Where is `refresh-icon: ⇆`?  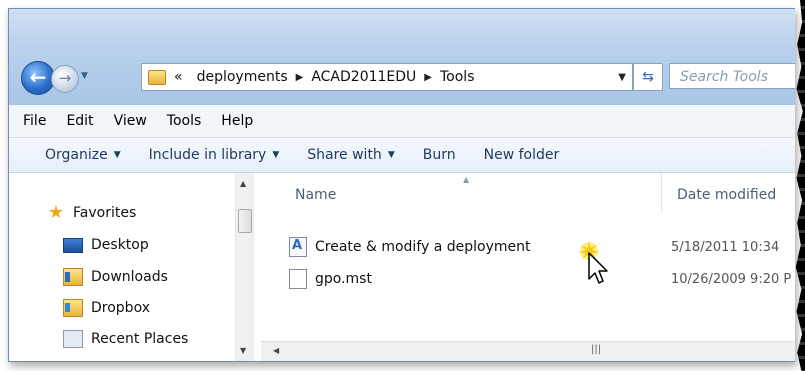 refresh-icon: ⇆ is located at coordinates (648, 77).